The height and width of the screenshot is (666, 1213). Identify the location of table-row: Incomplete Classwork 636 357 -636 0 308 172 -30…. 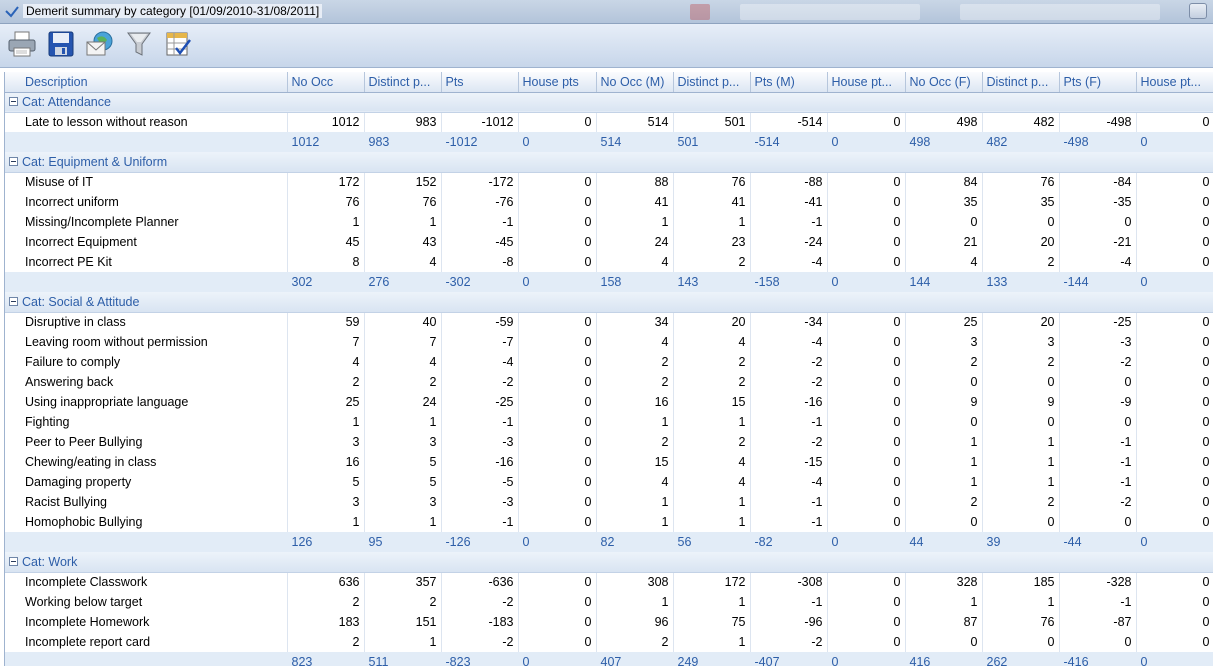
(609, 582).